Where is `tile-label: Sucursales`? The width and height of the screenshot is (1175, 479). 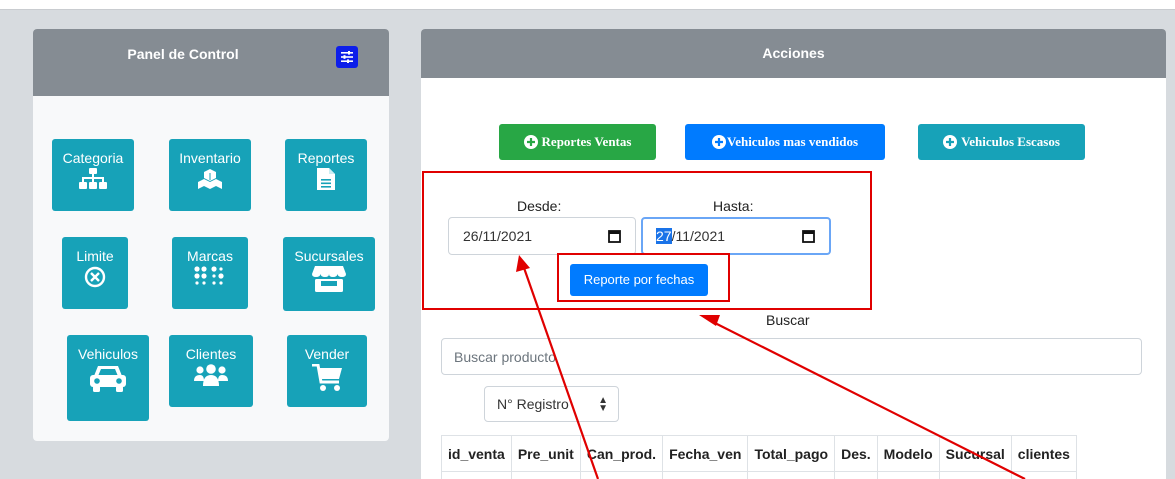 tile-label: Sucursales is located at coordinates (329, 256).